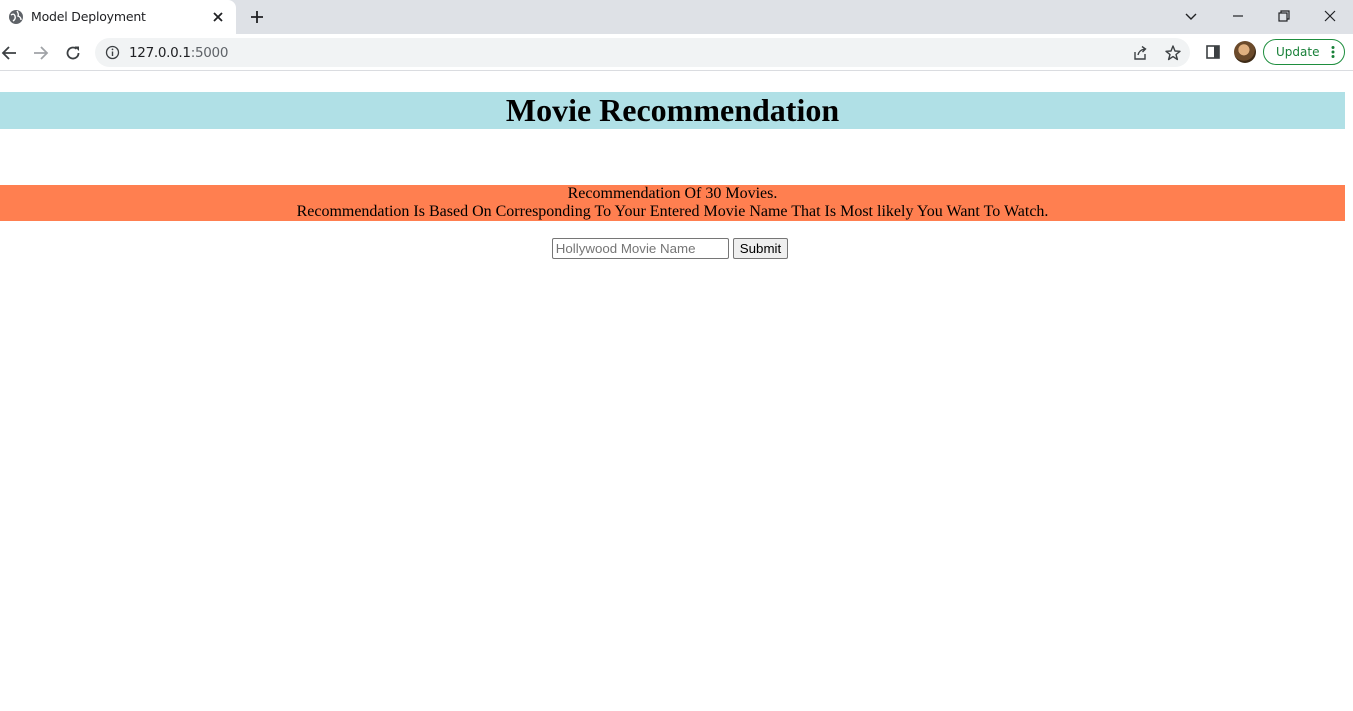  What do you see at coordinates (1298, 52) in the screenshot?
I see `update-label: Update` at bounding box center [1298, 52].